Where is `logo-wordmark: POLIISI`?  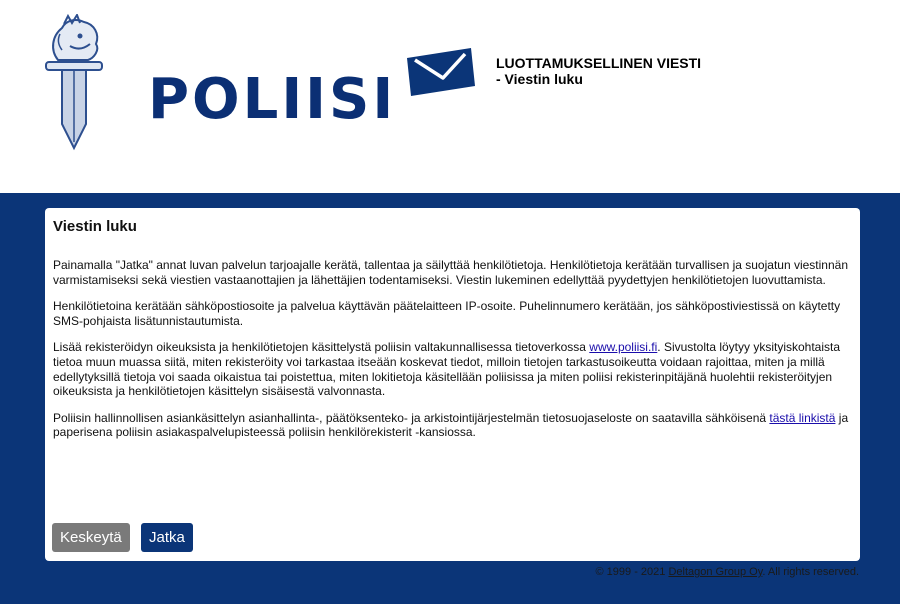 logo-wordmark: POLIISI is located at coordinates (272, 99).